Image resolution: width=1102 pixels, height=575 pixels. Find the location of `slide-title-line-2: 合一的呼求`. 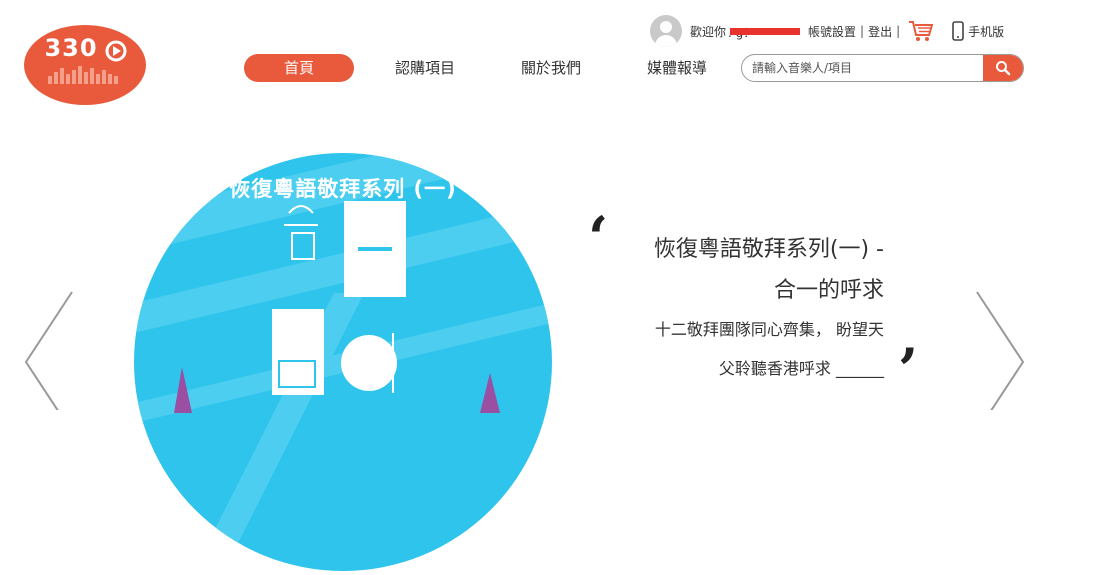

slide-title-line-2: 合一的呼求 is located at coordinates (829, 288).